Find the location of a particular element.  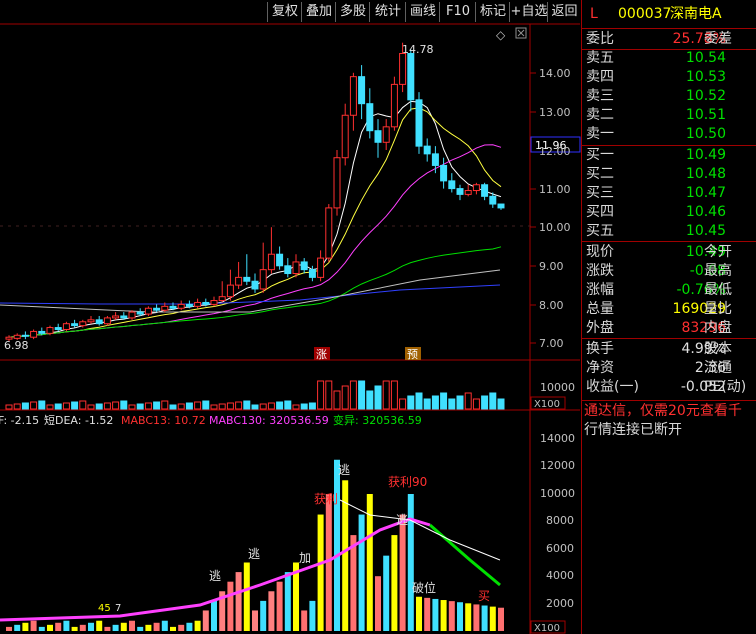

price-tick-1300: 13.00 is located at coordinates (555, 112).